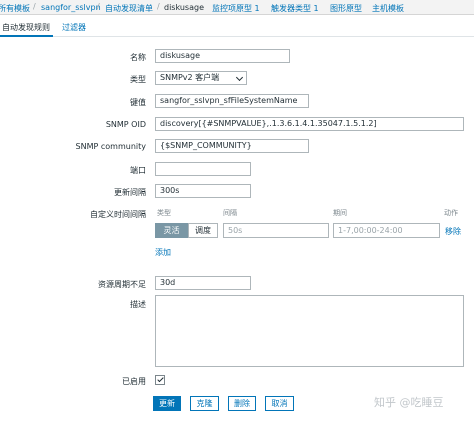 This screenshot has width=474, height=422. I want to click on lifetime-input: 30d, so click(203, 283).